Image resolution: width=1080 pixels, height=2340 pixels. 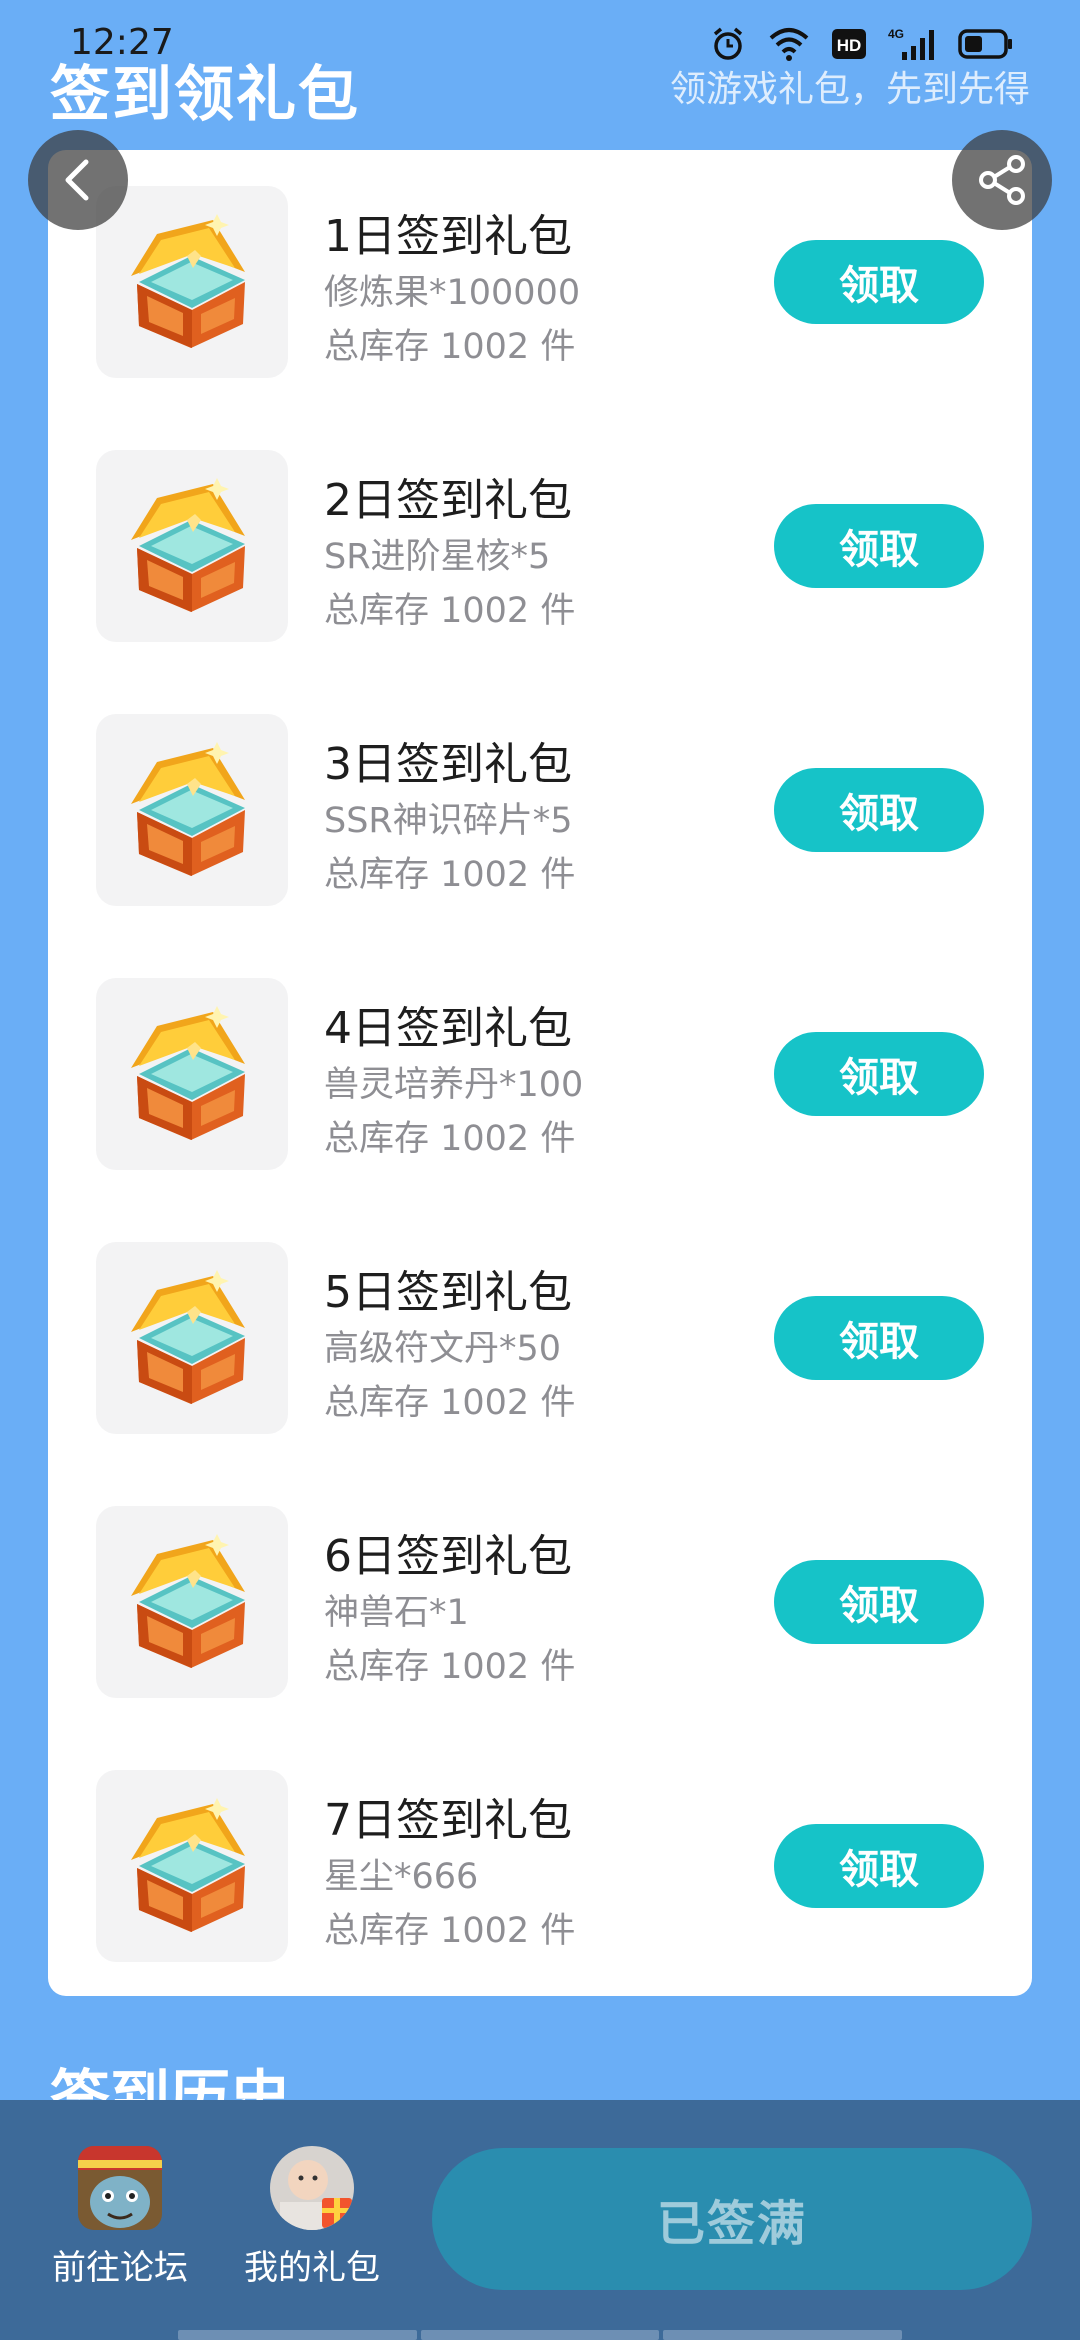 I want to click on bottom-bar: 前往论坛 我的礼包 已签满, so click(x=540, y=2220).